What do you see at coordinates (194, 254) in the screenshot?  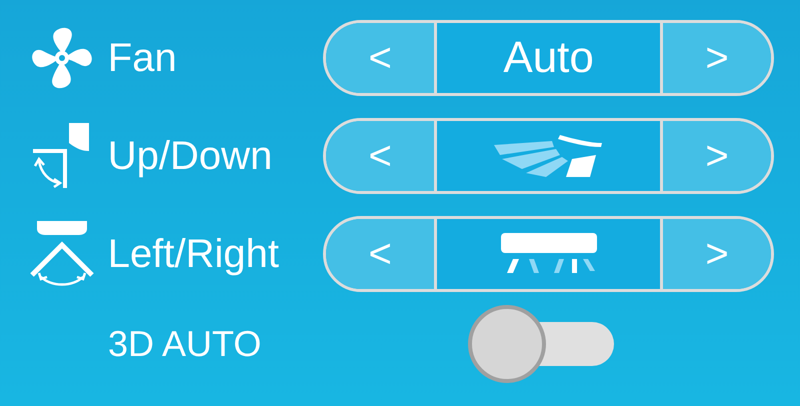 I see `setting-label: Left/Right` at bounding box center [194, 254].